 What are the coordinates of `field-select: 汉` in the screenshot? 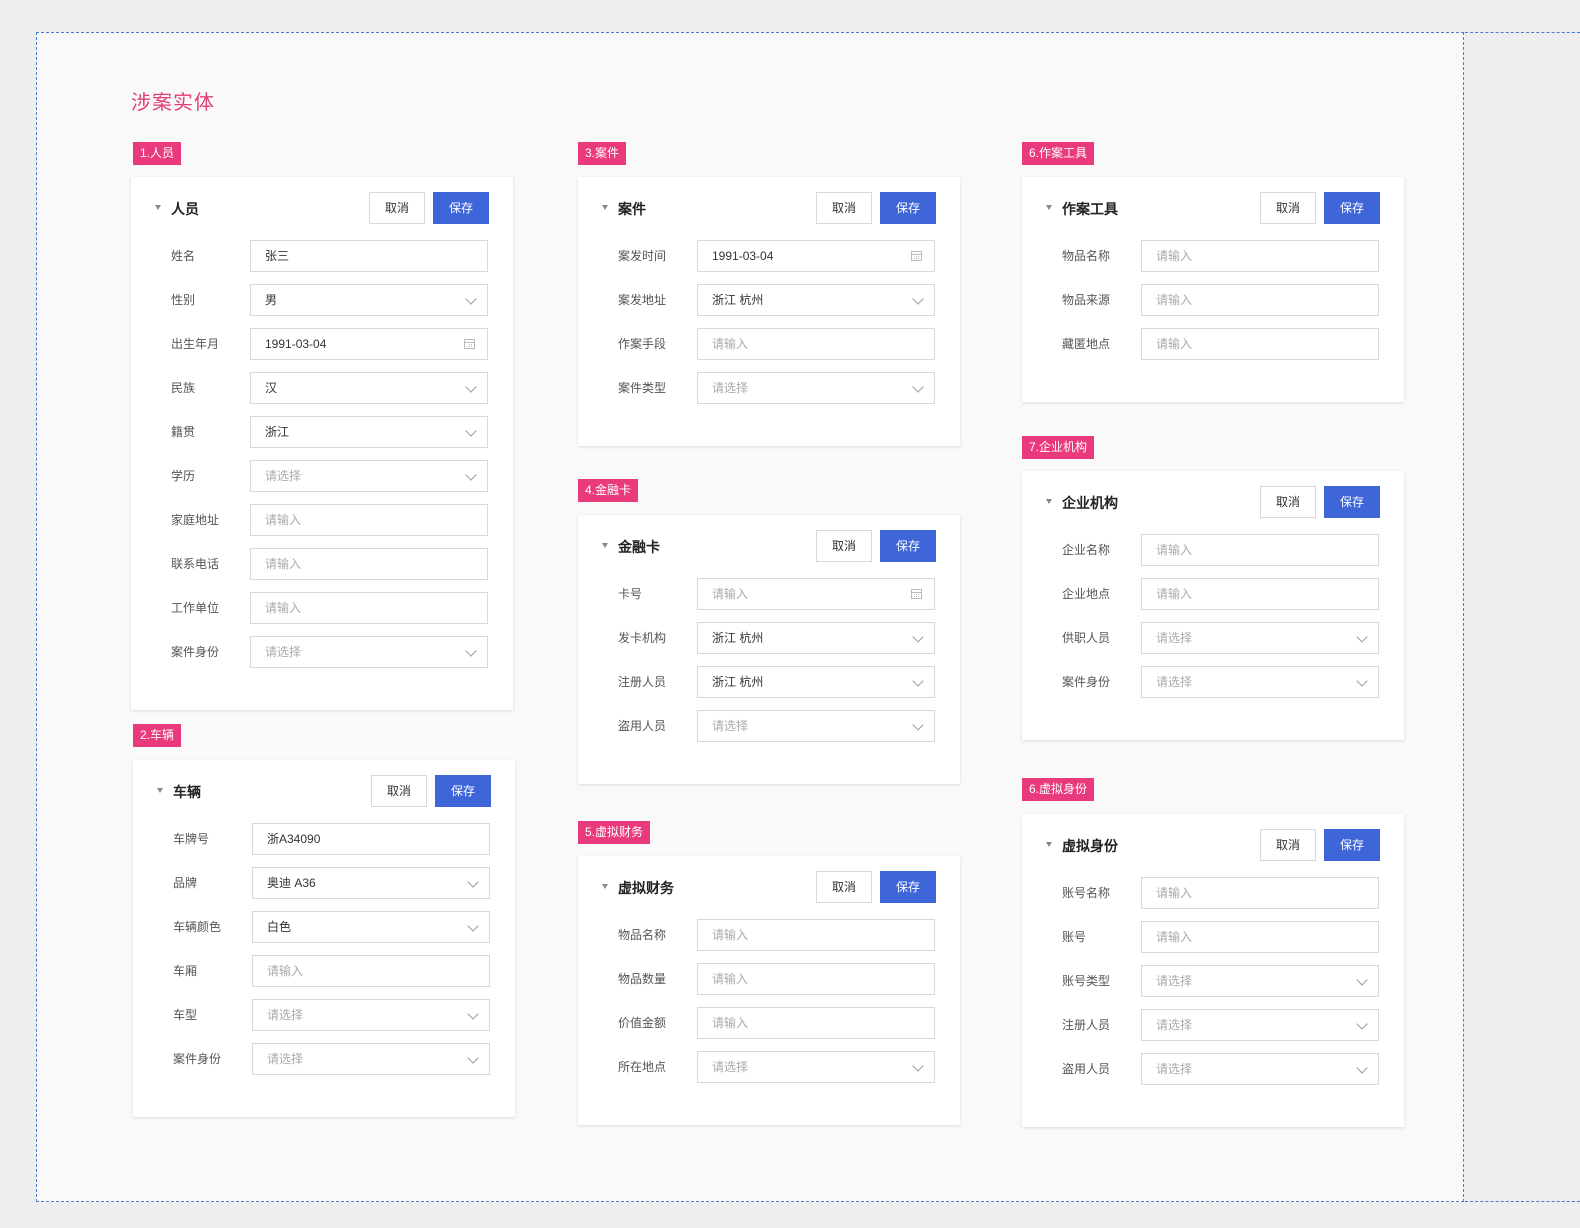 It's located at (369, 388).